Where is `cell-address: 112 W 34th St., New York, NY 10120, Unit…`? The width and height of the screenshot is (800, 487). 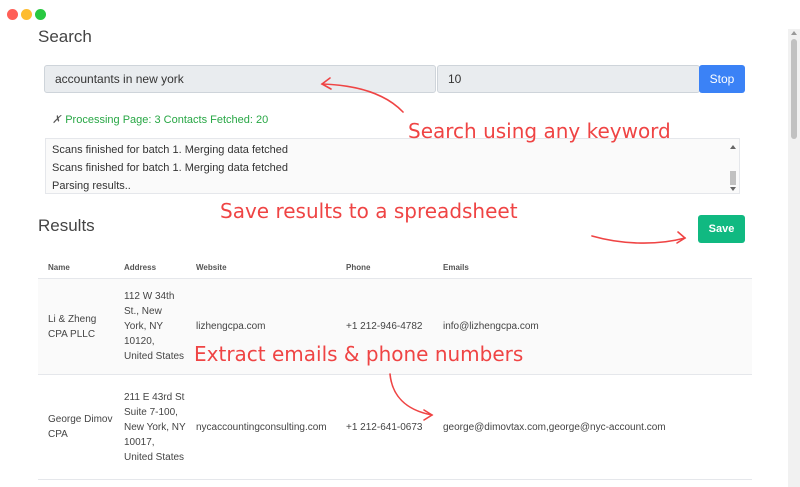
cell-address: 112 W 34th St., New York, NY 10120, Unit… is located at coordinates (150, 326).